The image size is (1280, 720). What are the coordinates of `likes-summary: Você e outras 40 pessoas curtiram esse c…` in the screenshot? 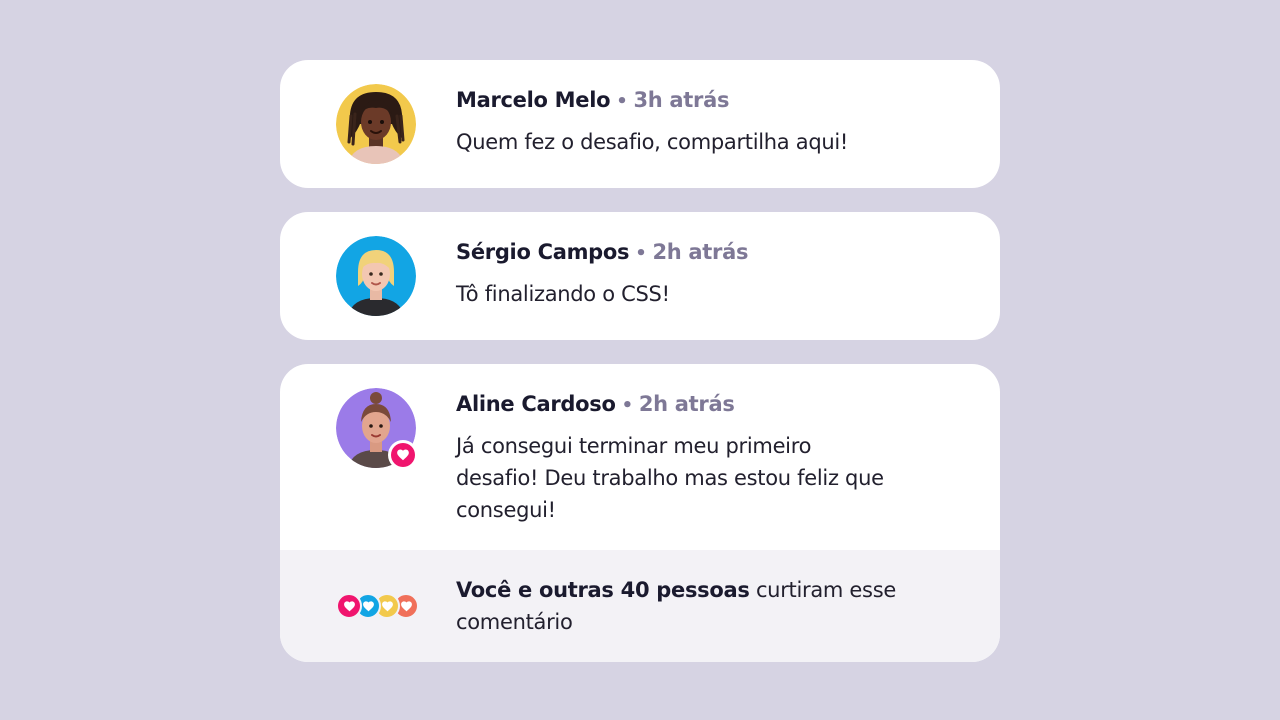 It's located at (640, 606).